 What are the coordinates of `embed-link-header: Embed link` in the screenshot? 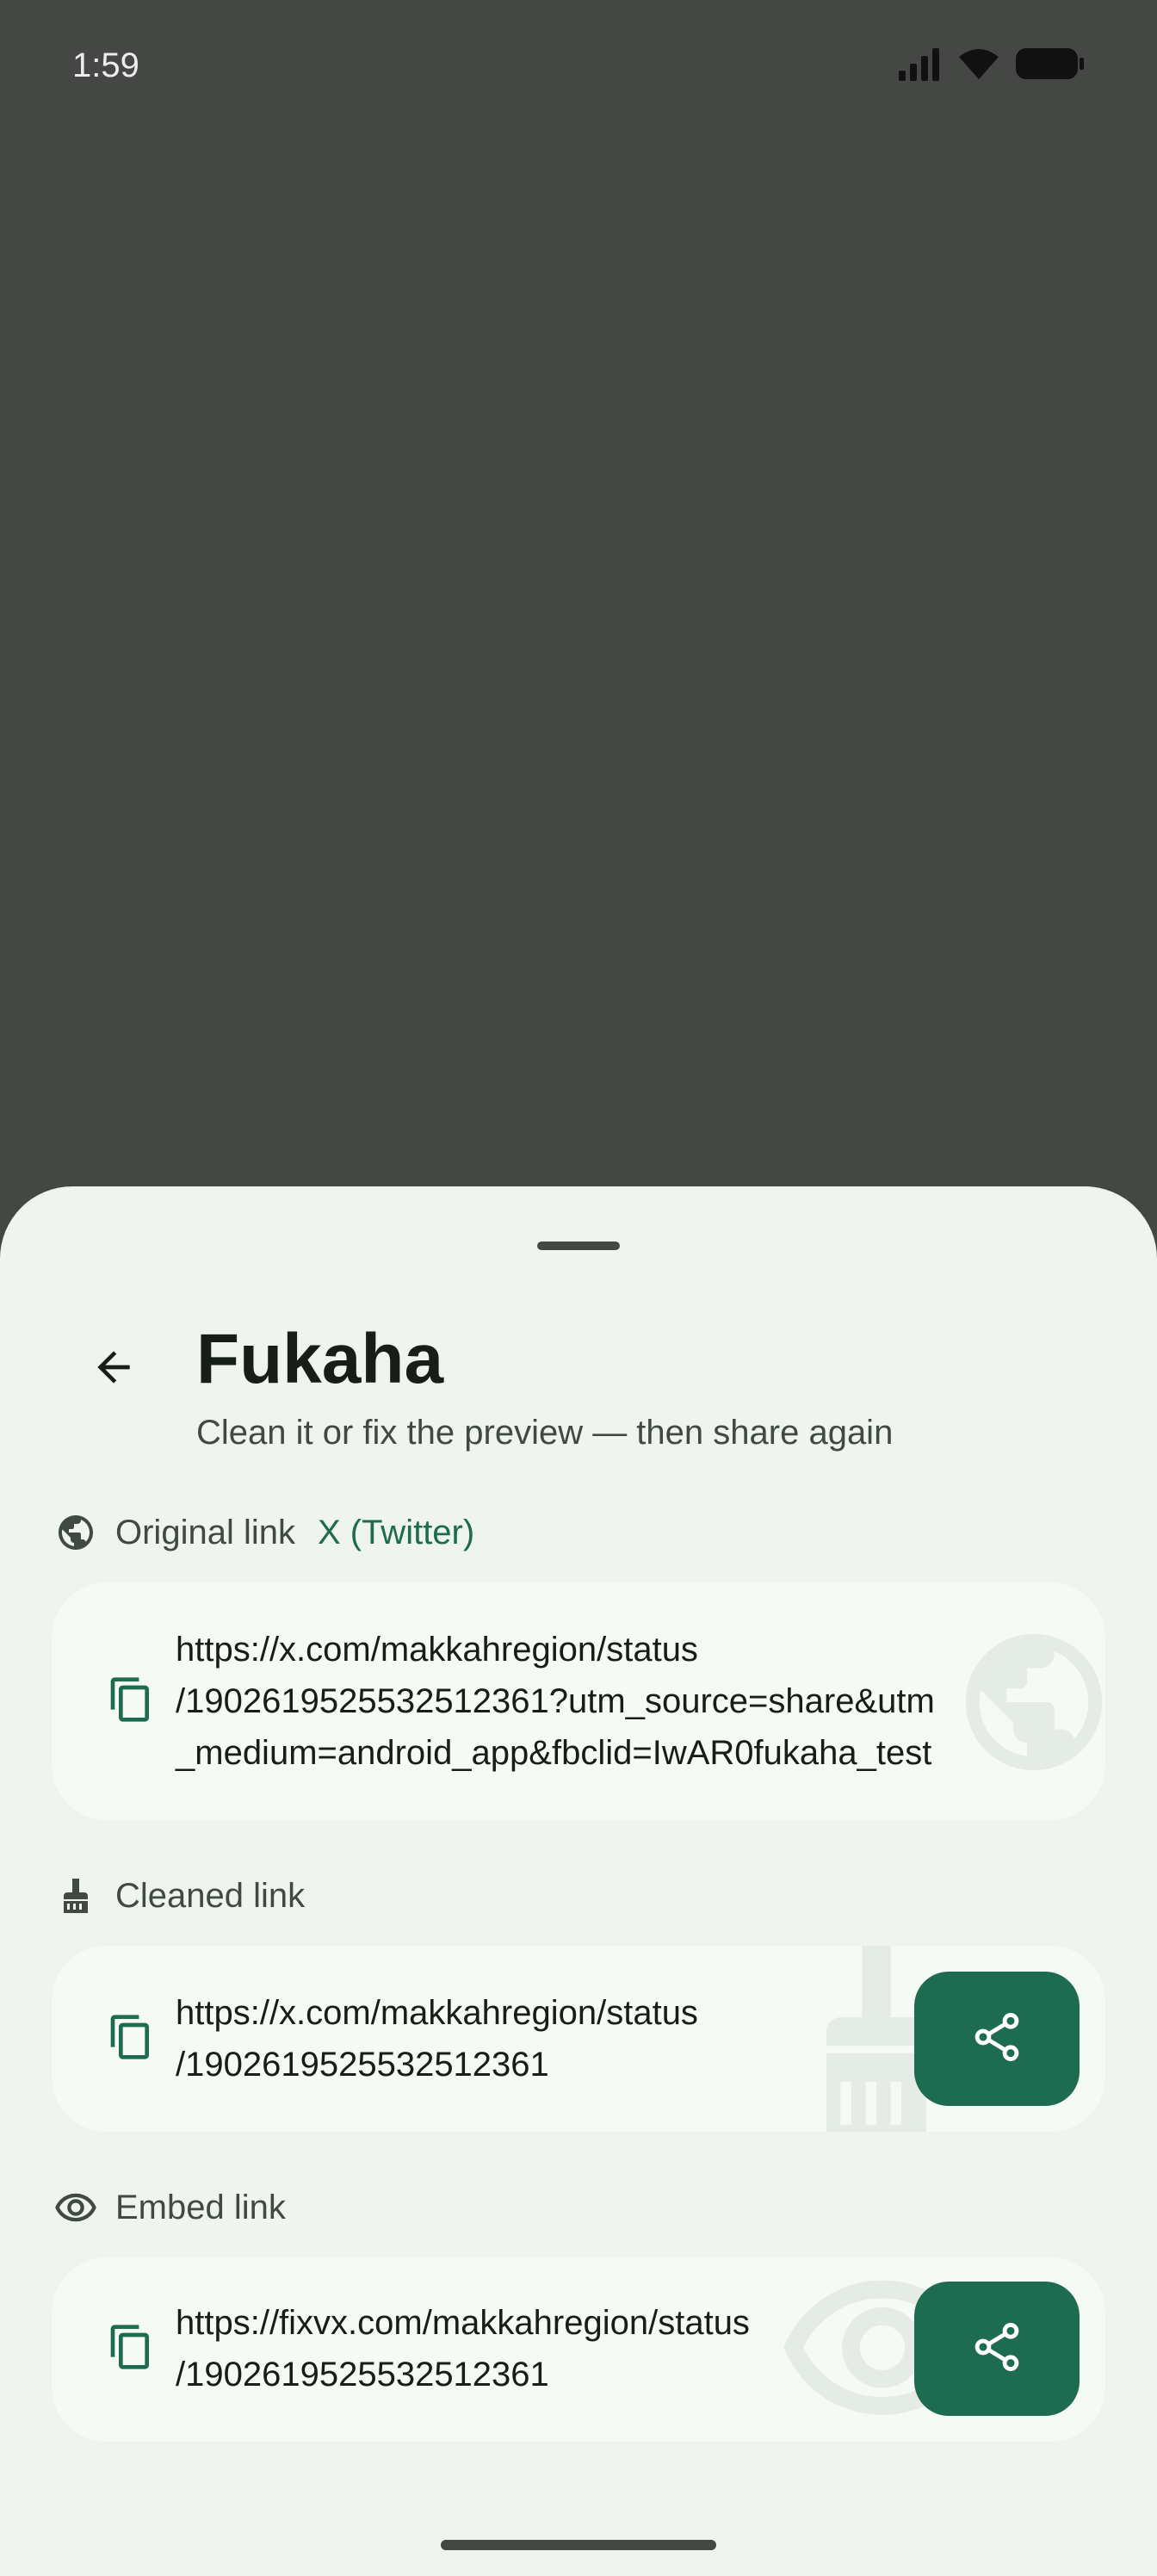 It's located at (169, 2207).